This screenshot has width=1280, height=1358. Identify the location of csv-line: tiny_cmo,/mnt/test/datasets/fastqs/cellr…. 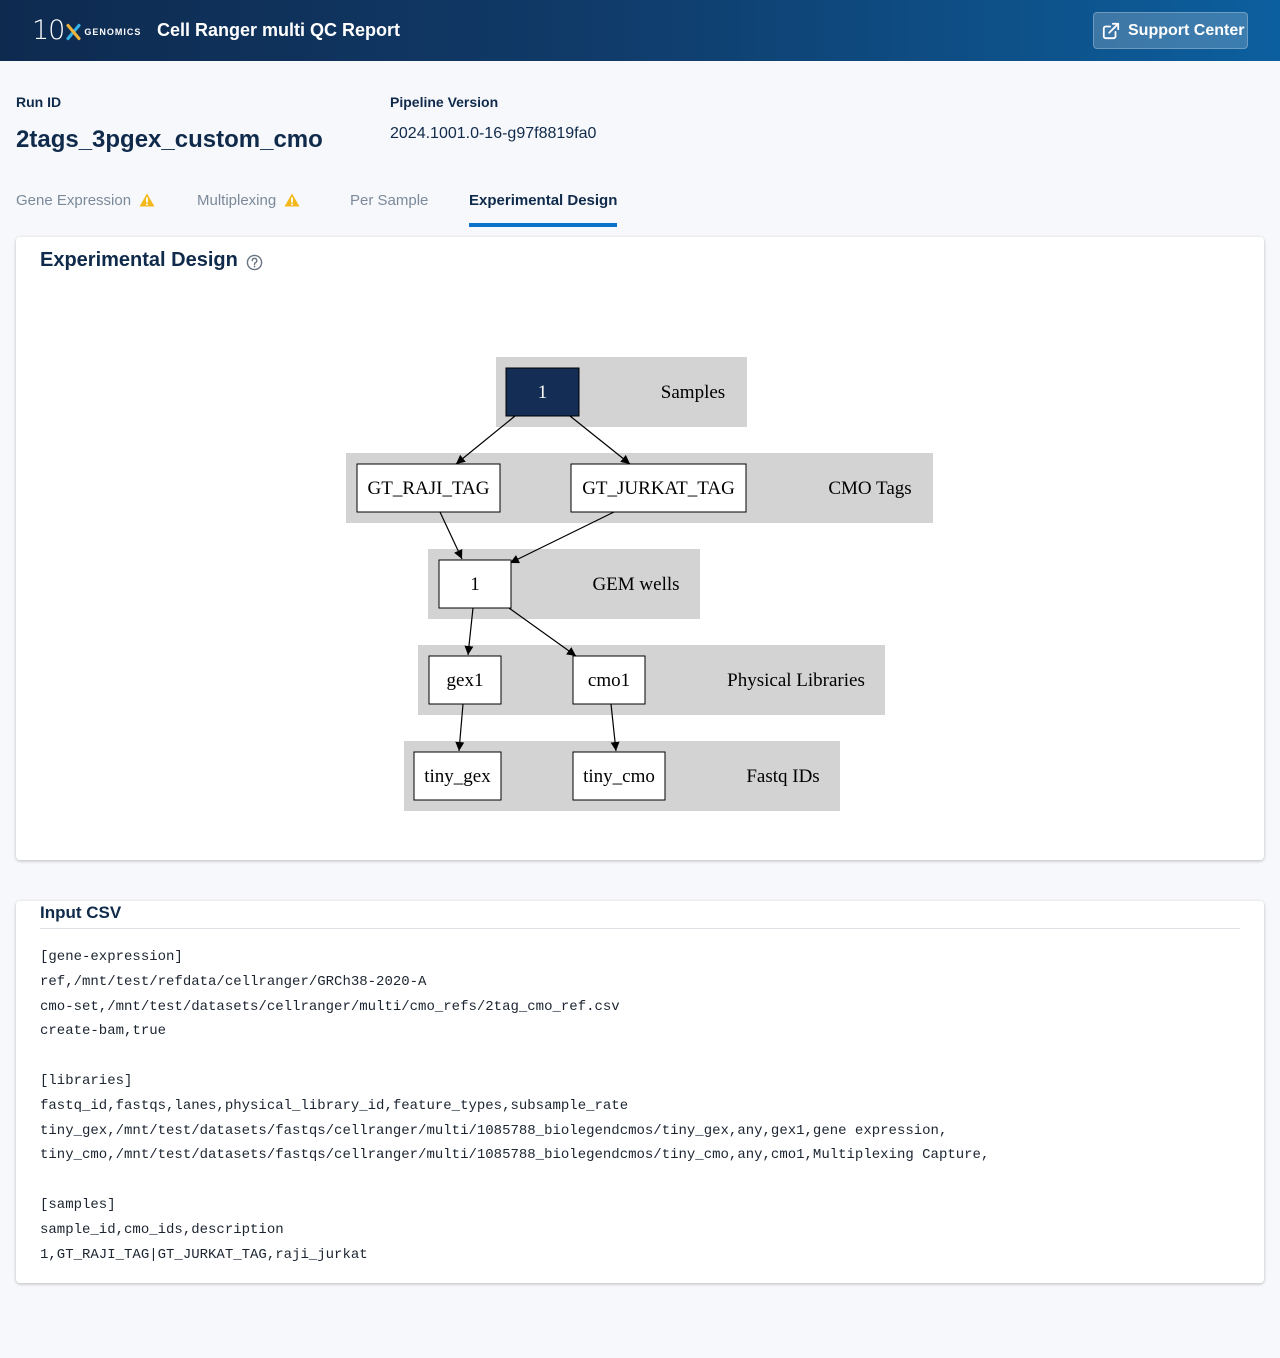
(515, 1155).